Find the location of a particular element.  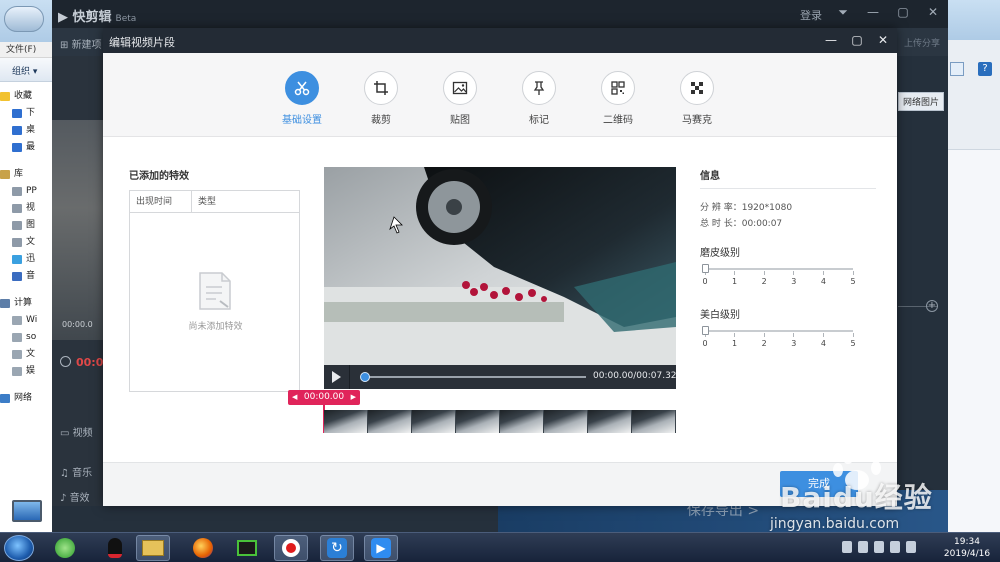

taskbar-app-kuaijianji-icon: ▶ is located at coordinates (381, 548).